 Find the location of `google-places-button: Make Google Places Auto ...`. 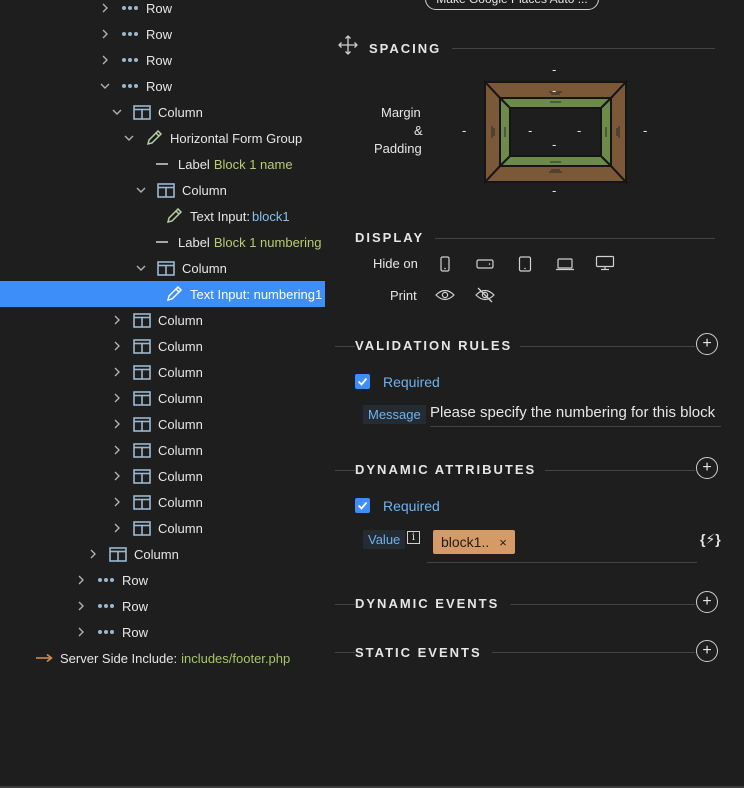

google-places-button: Make Google Places Auto ... is located at coordinates (512, 5).